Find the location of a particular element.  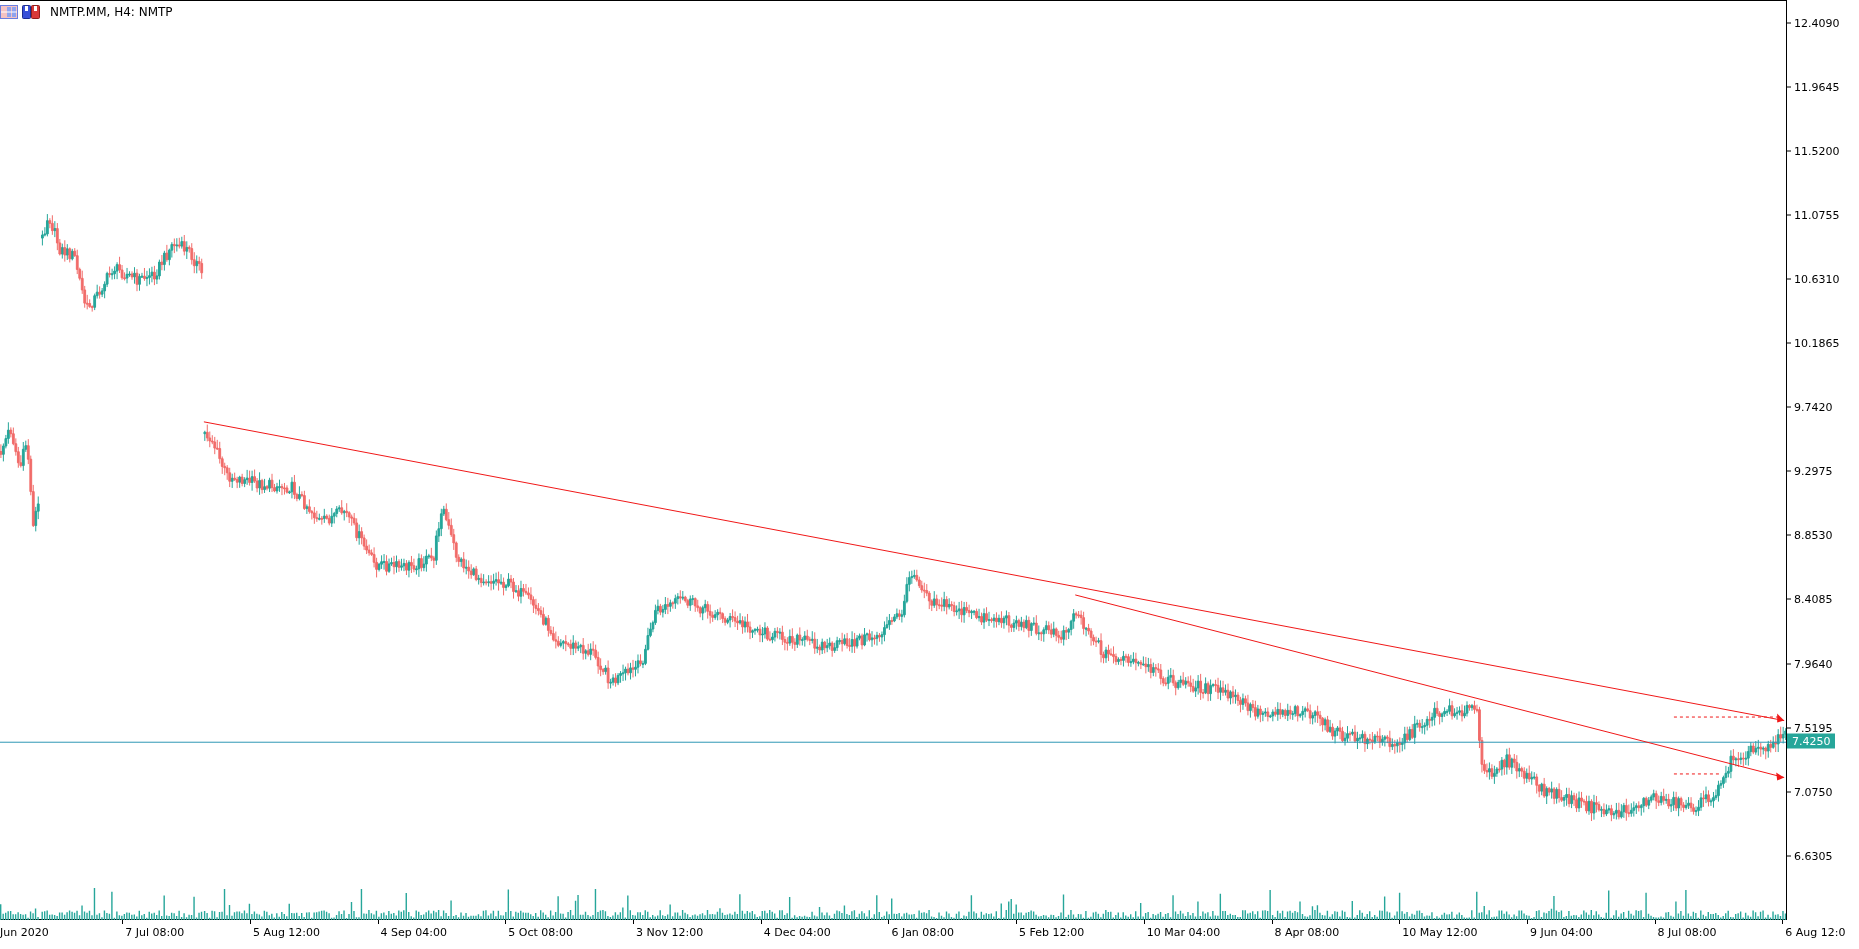

time-axis-label: 10 Mar 04:00 is located at coordinates (1183, 932).